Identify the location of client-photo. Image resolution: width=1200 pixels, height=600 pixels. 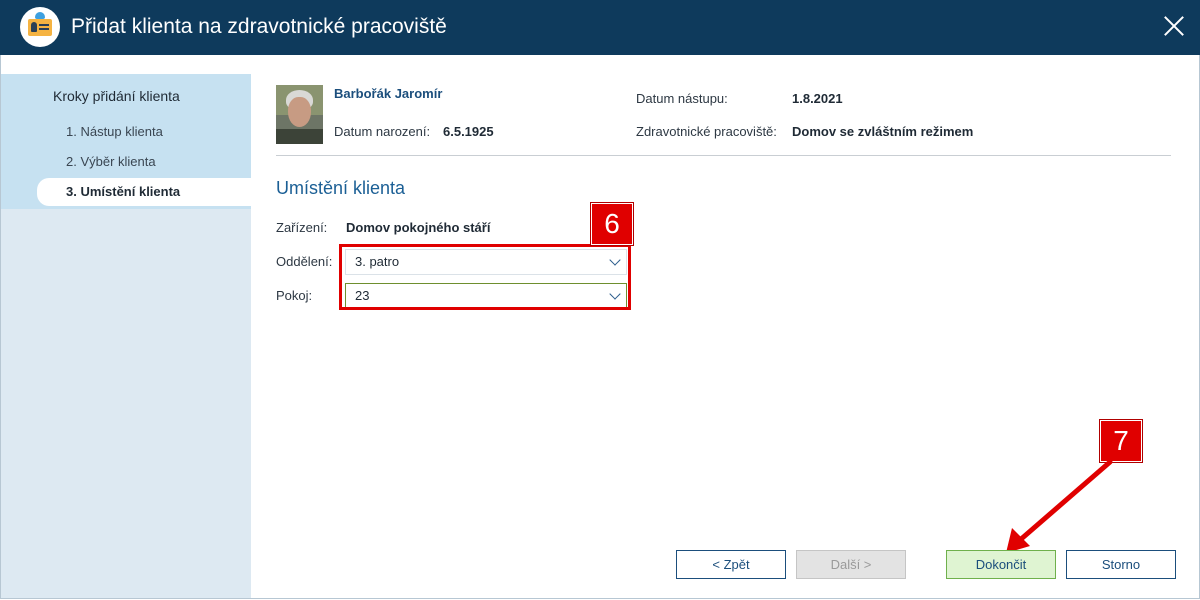
(299, 114).